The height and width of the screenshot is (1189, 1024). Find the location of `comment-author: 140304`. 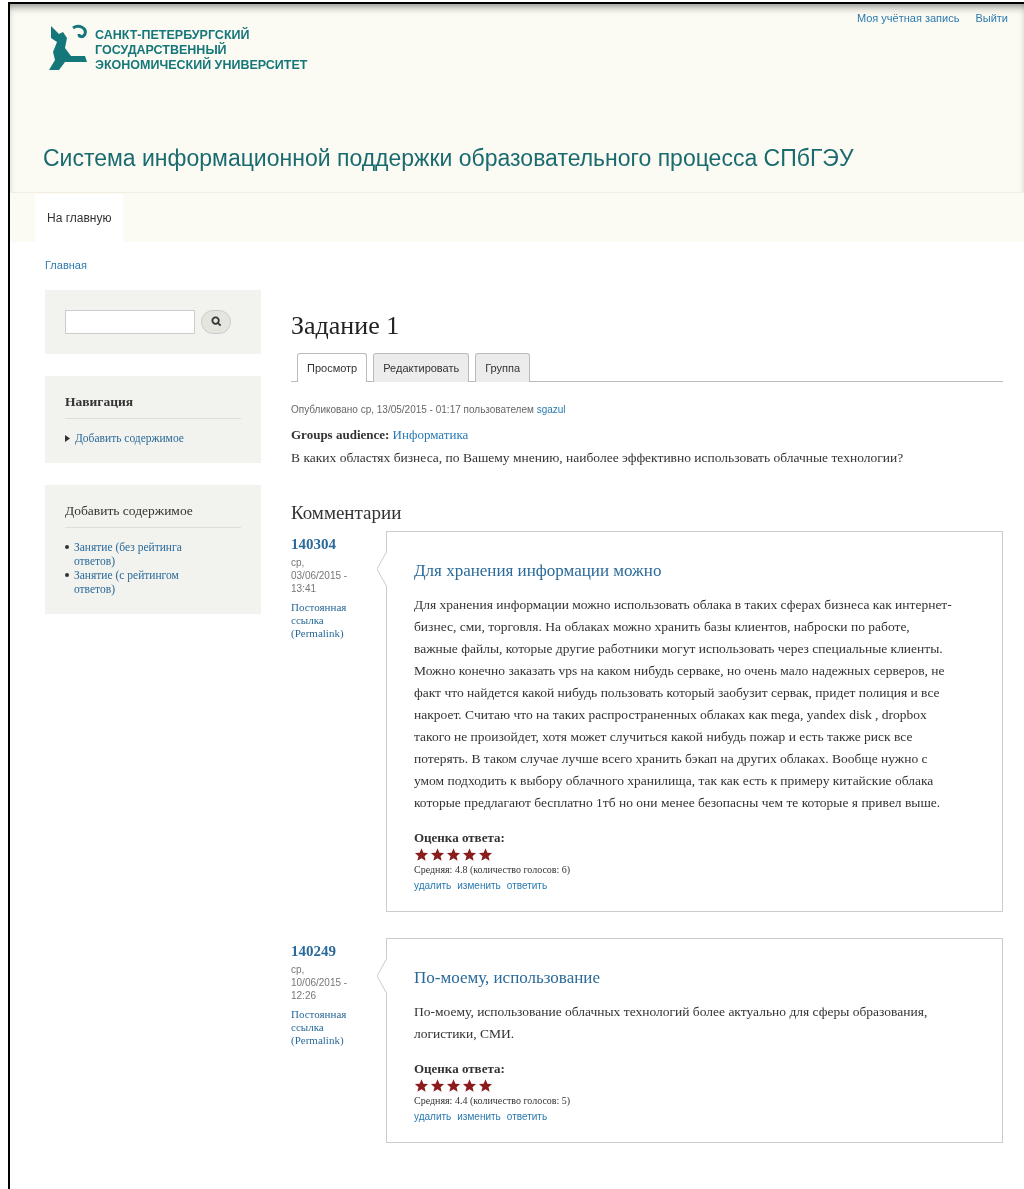

comment-author: 140304 is located at coordinates (334, 544).